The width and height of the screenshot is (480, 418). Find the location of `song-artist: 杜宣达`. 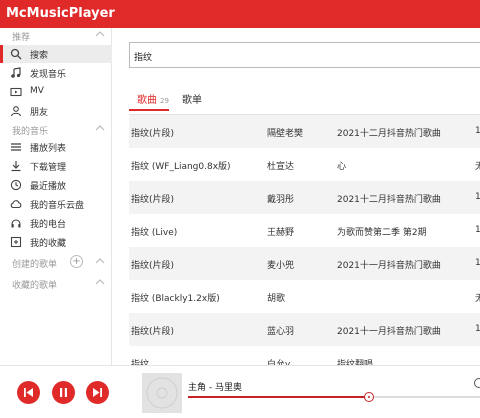

song-artist: 杜宣达 is located at coordinates (280, 165).